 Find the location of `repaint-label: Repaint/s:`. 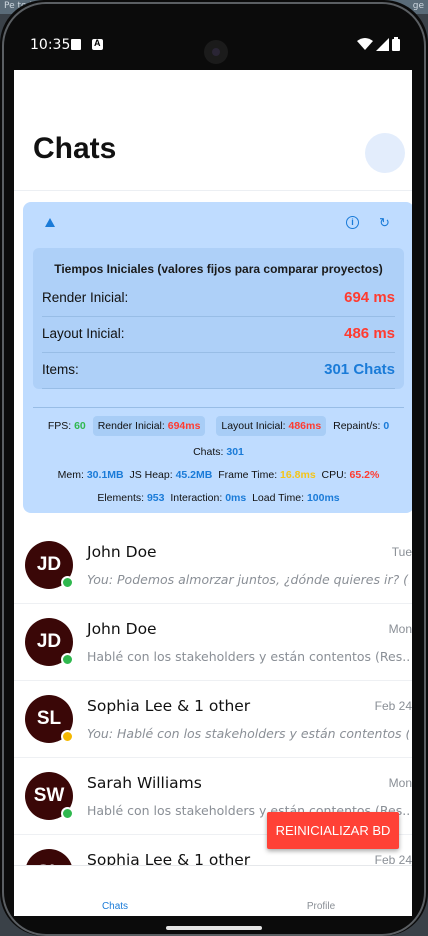

repaint-label: Repaint/s: is located at coordinates (357, 426).